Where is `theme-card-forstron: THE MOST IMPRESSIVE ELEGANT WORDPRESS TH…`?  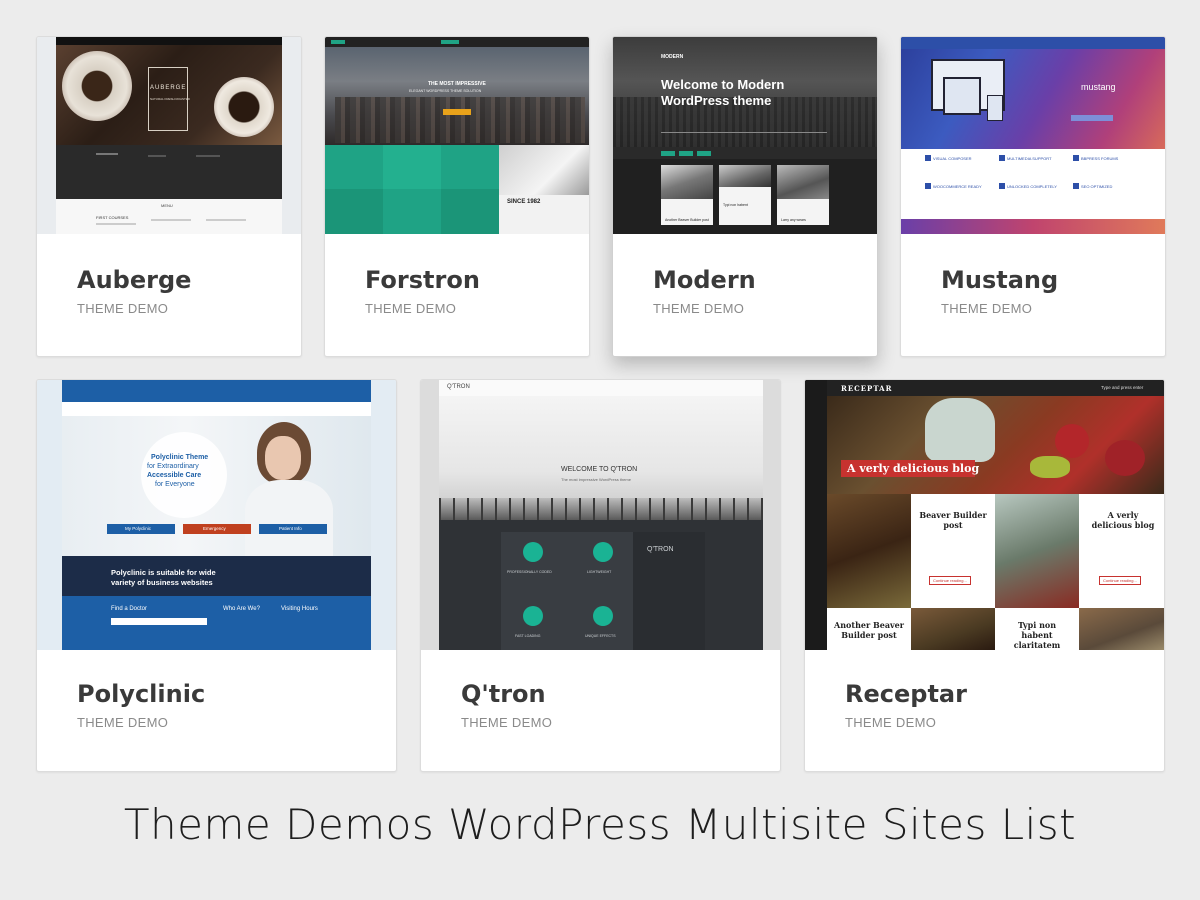 theme-card-forstron: THE MOST IMPRESSIVE ELEGANT WORDPRESS TH… is located at coordinates (457, 196).